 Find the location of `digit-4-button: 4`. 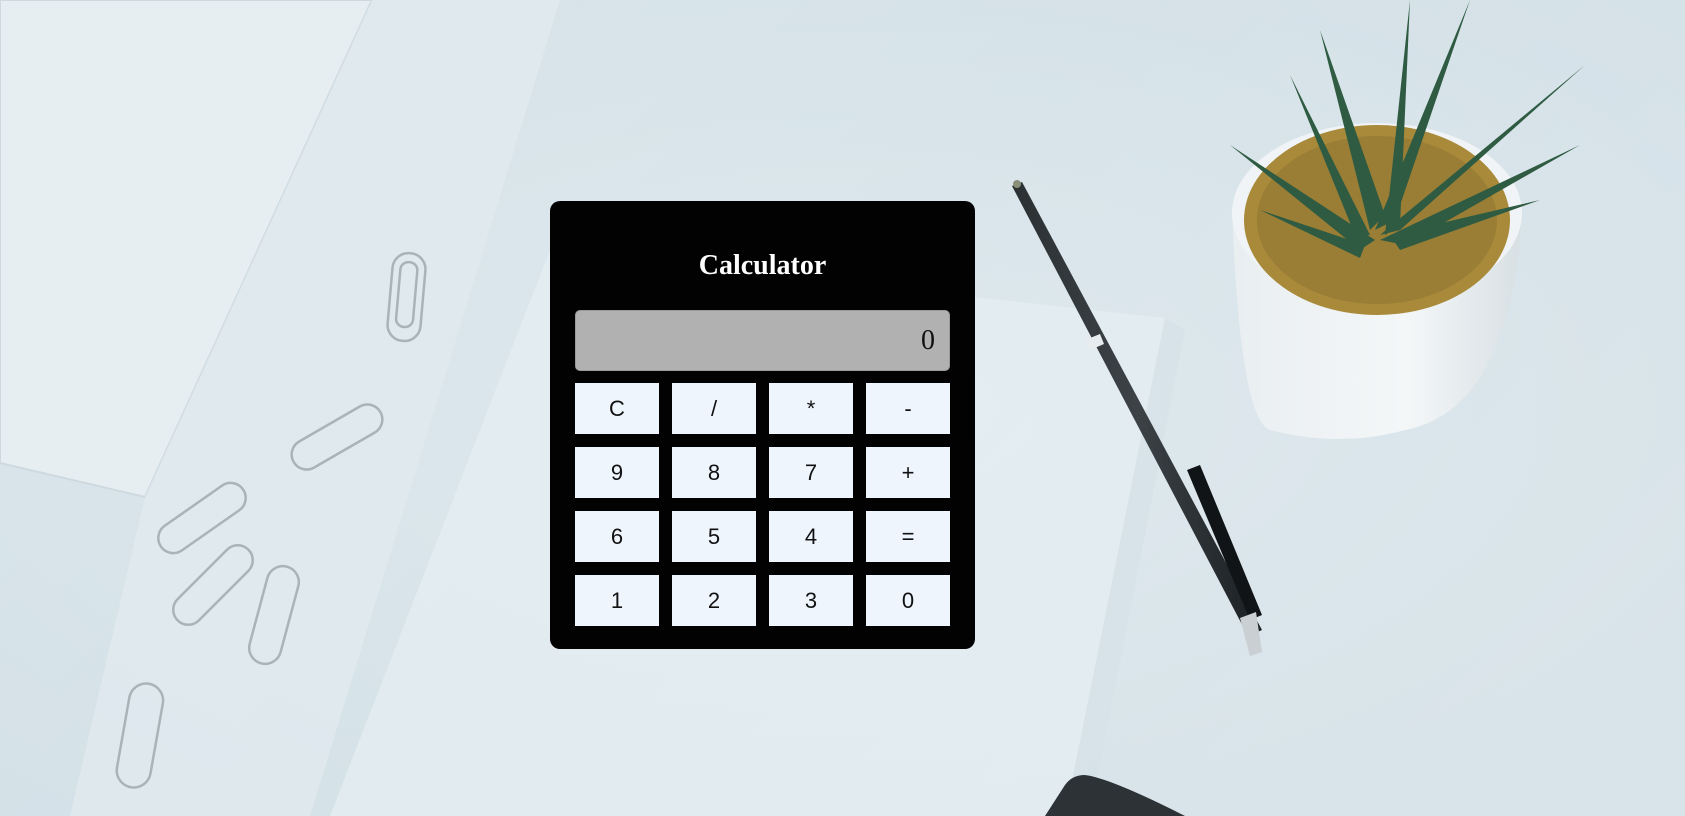

digit-4-button: 4 is located at coordinates (811, 536).